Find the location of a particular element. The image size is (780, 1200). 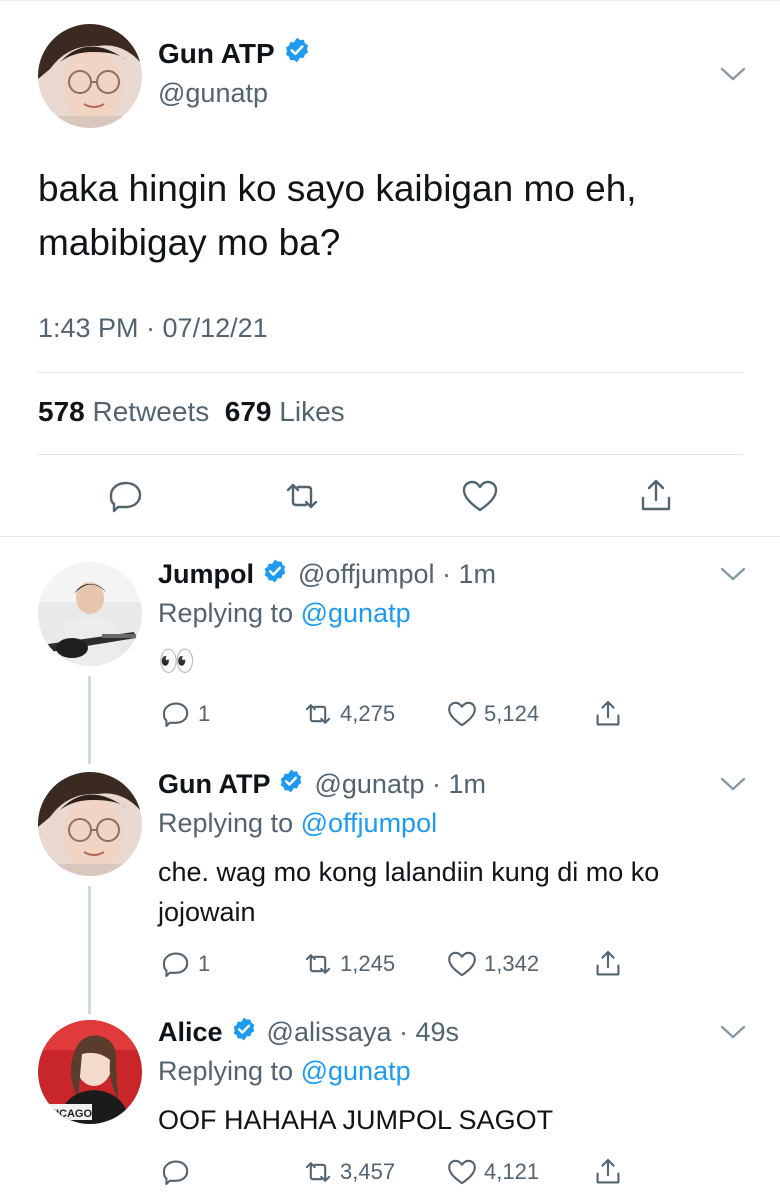

like-action: 4,121 is located at coordinates (492, 1172).